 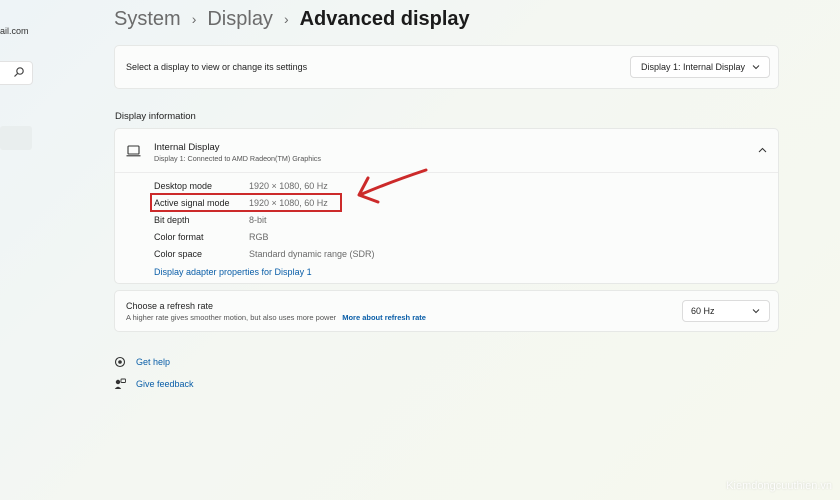 I want to click on give-feedback-link: Give feedback, so click(x=154, y=384).